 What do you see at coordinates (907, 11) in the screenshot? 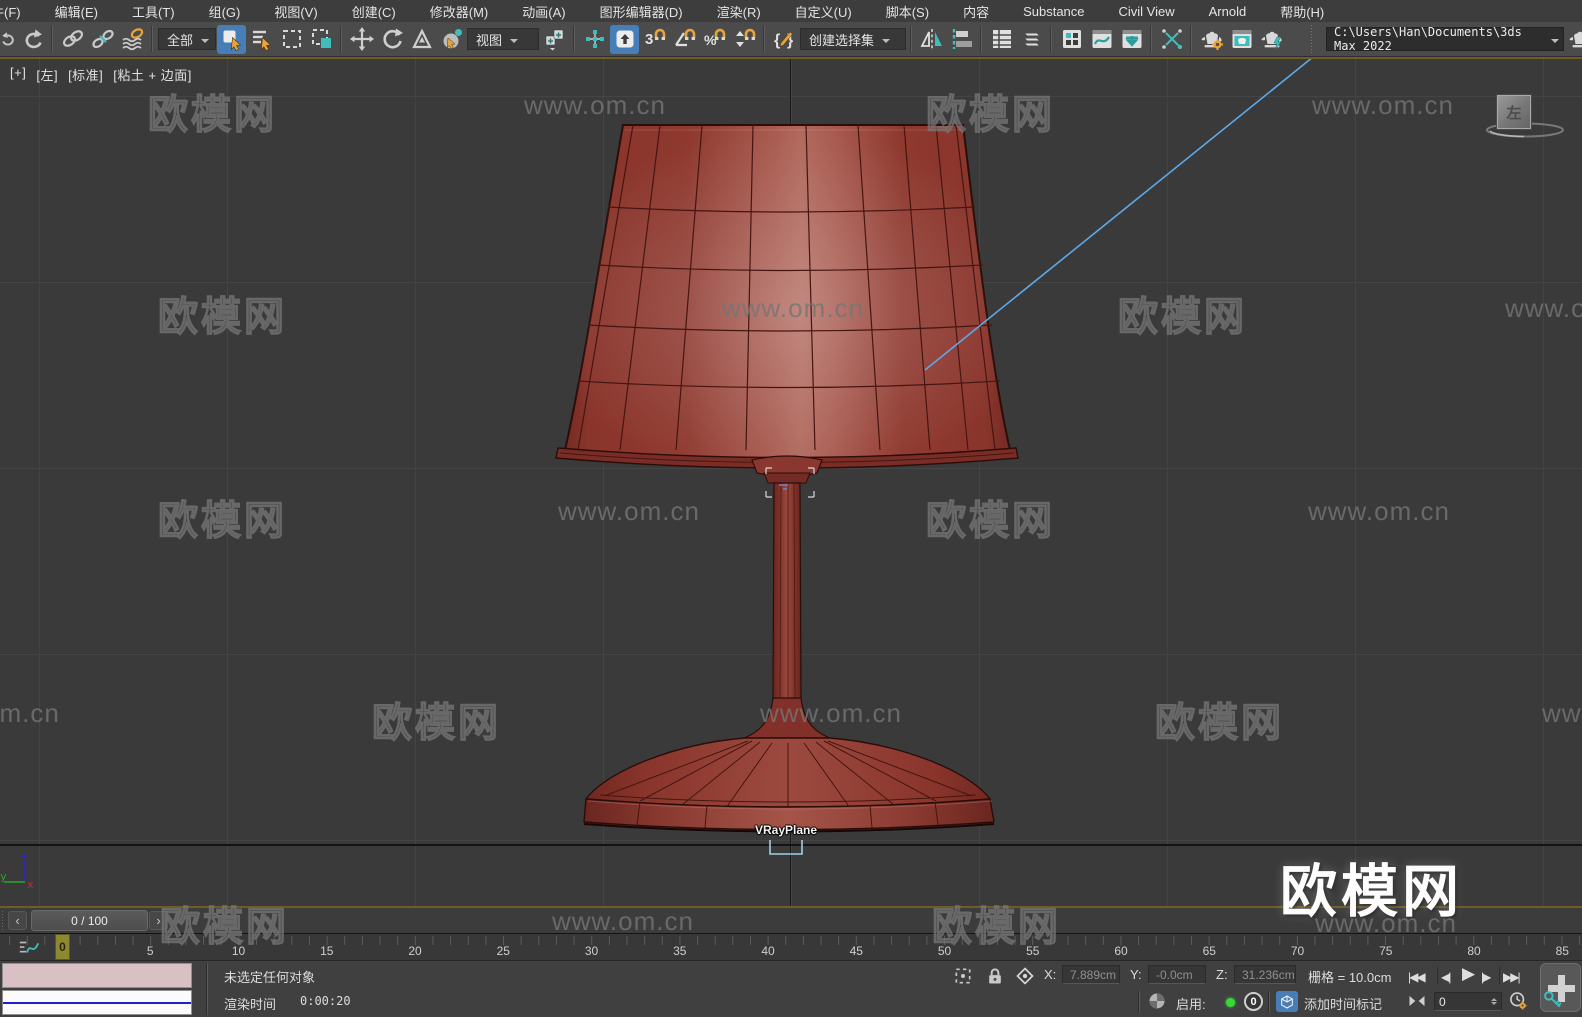
I see `menu-item-11: 脚本(S)` at bounding box center [907, 11].